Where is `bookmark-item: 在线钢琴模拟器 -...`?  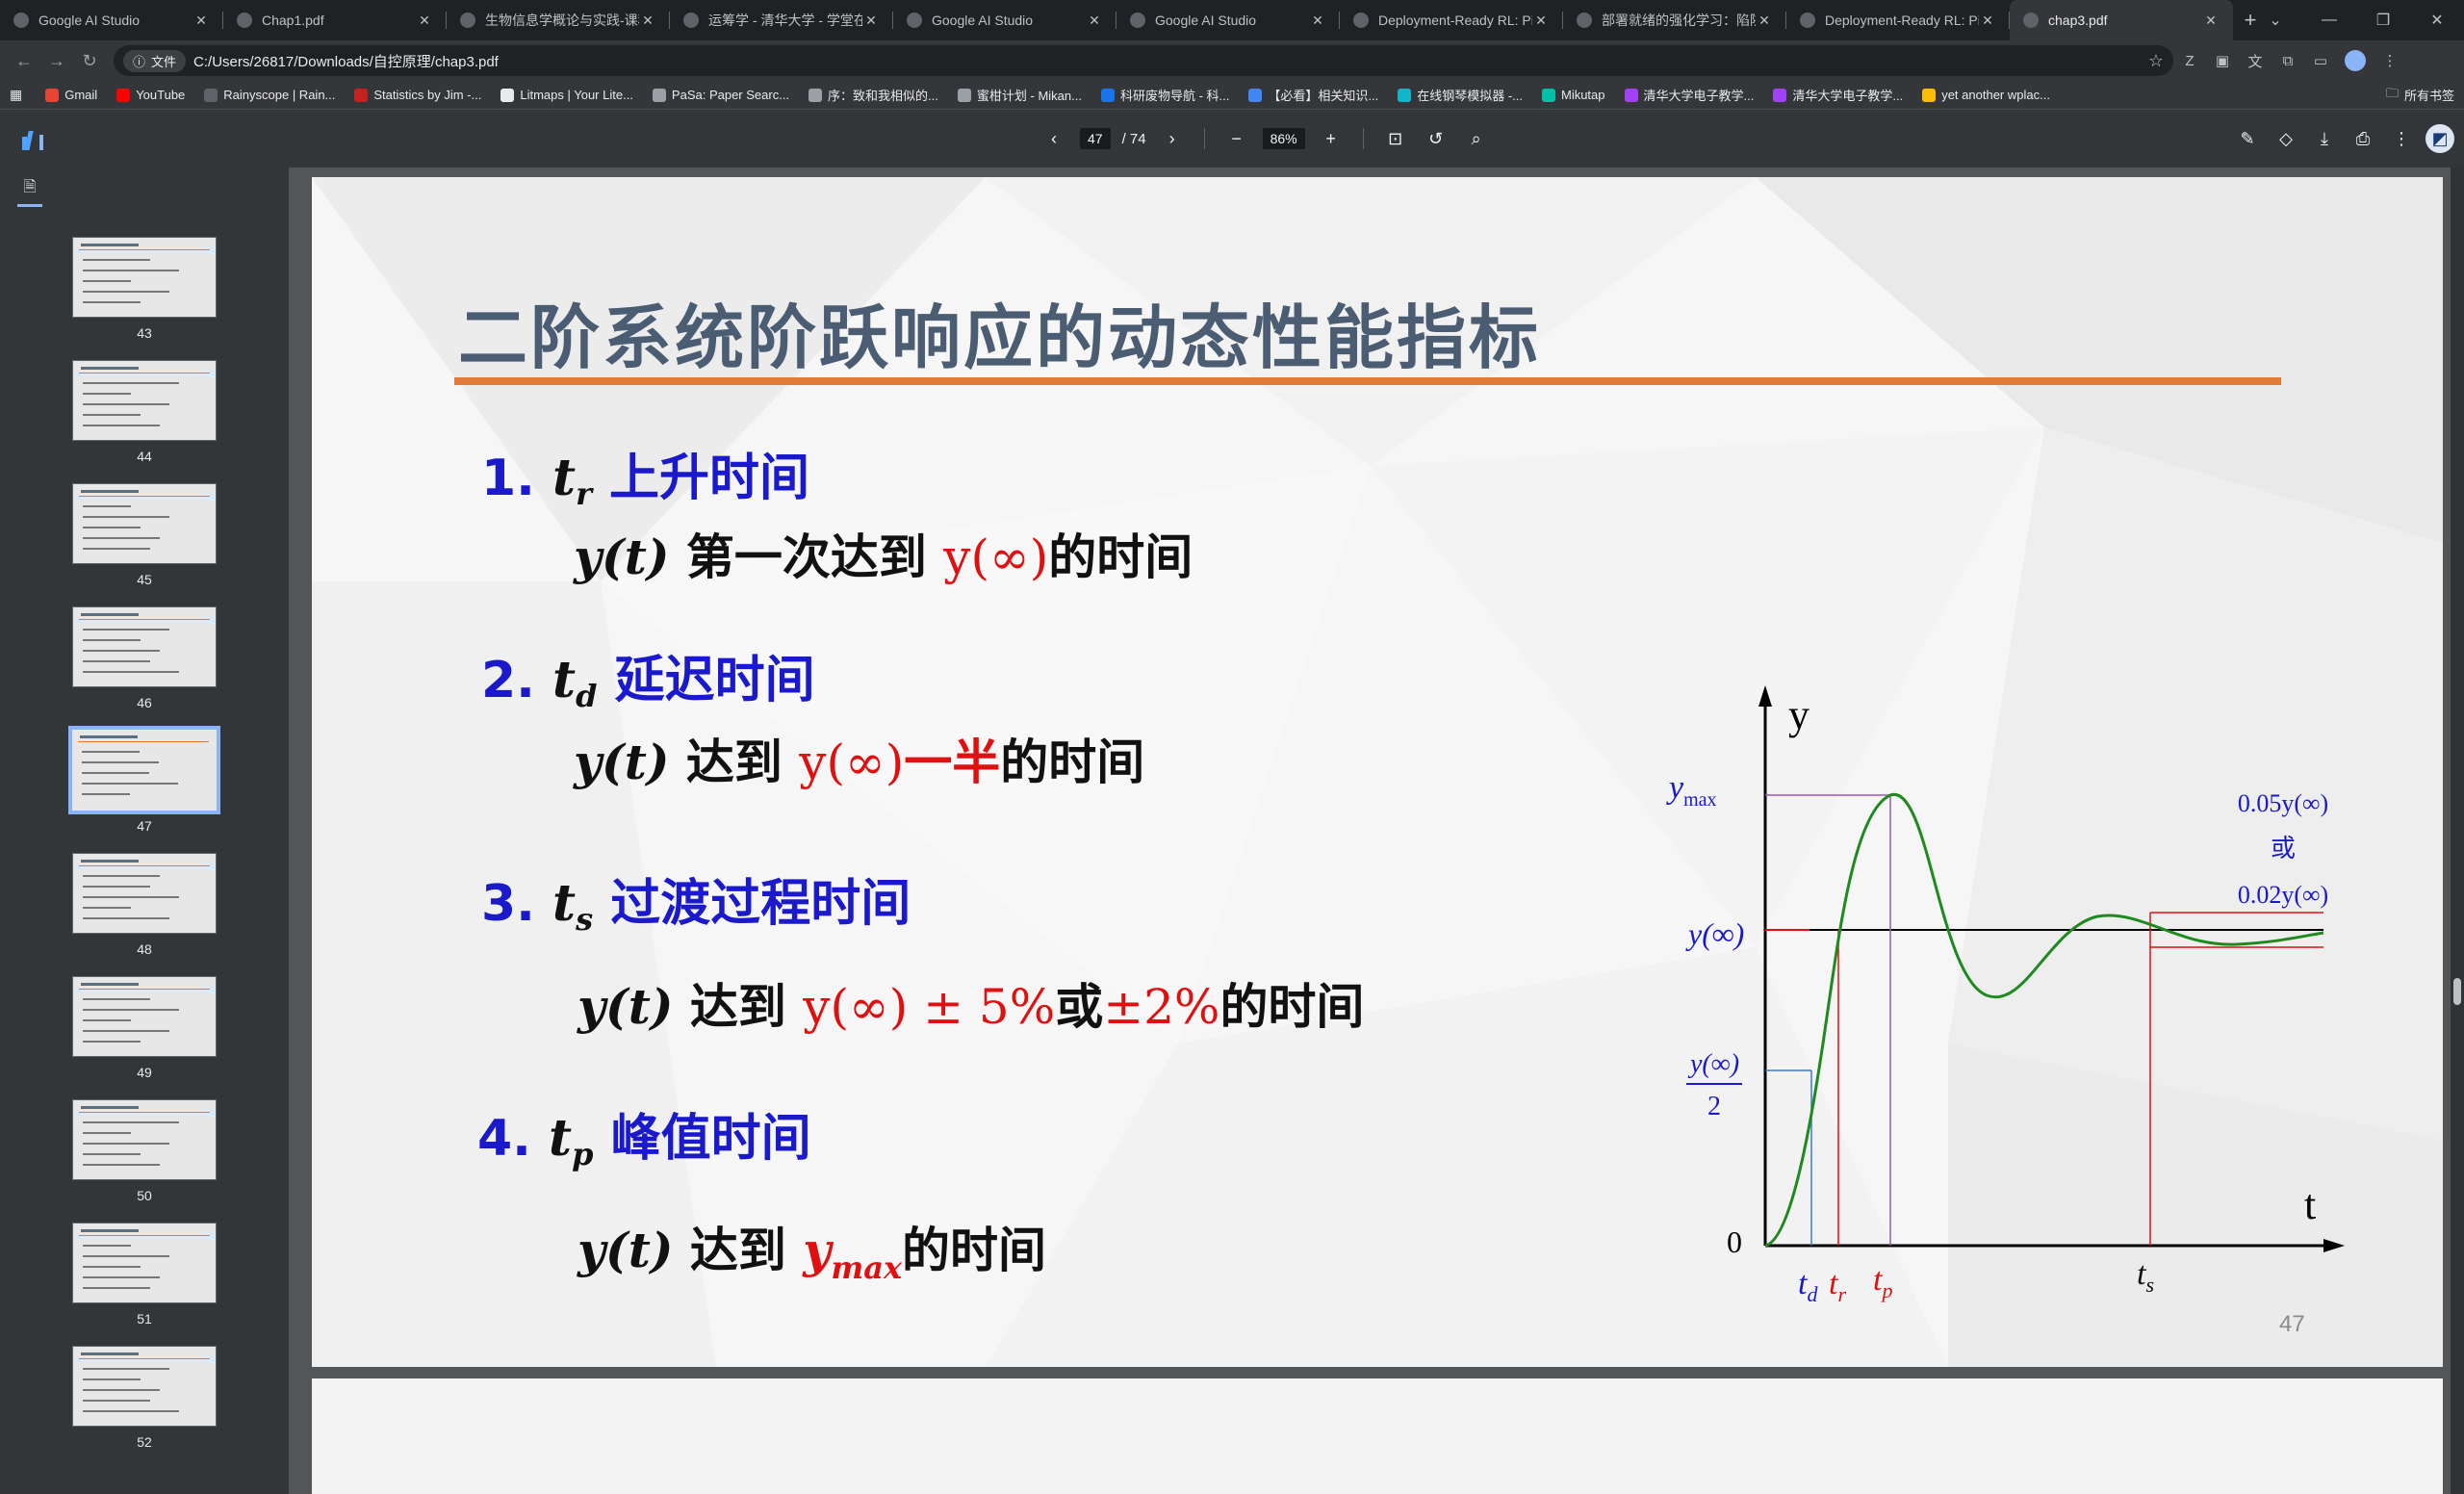 bookmark-item: 在线钢琴模拟器 -... is located at coordinates (1460, 95).